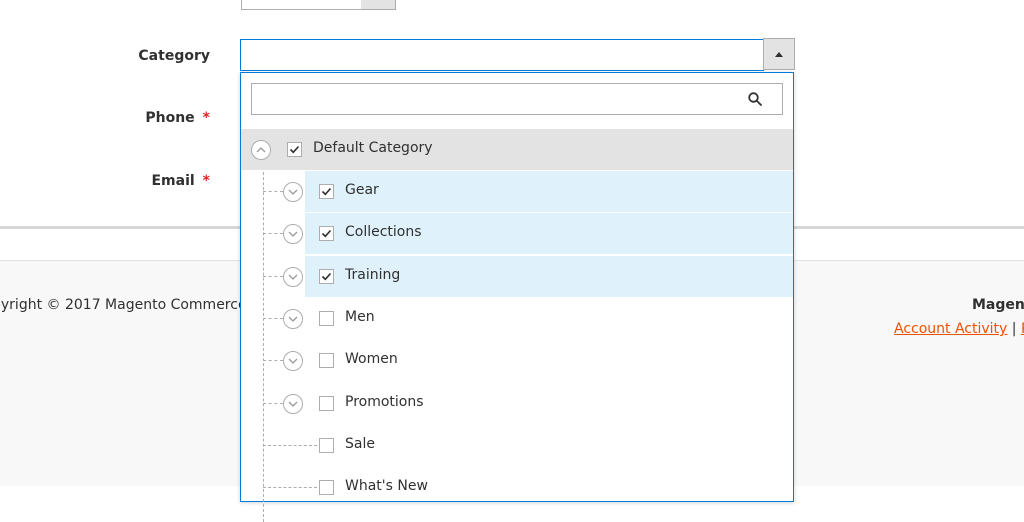  I want to click on tree-item-label: Promotions, so click(384, 402).